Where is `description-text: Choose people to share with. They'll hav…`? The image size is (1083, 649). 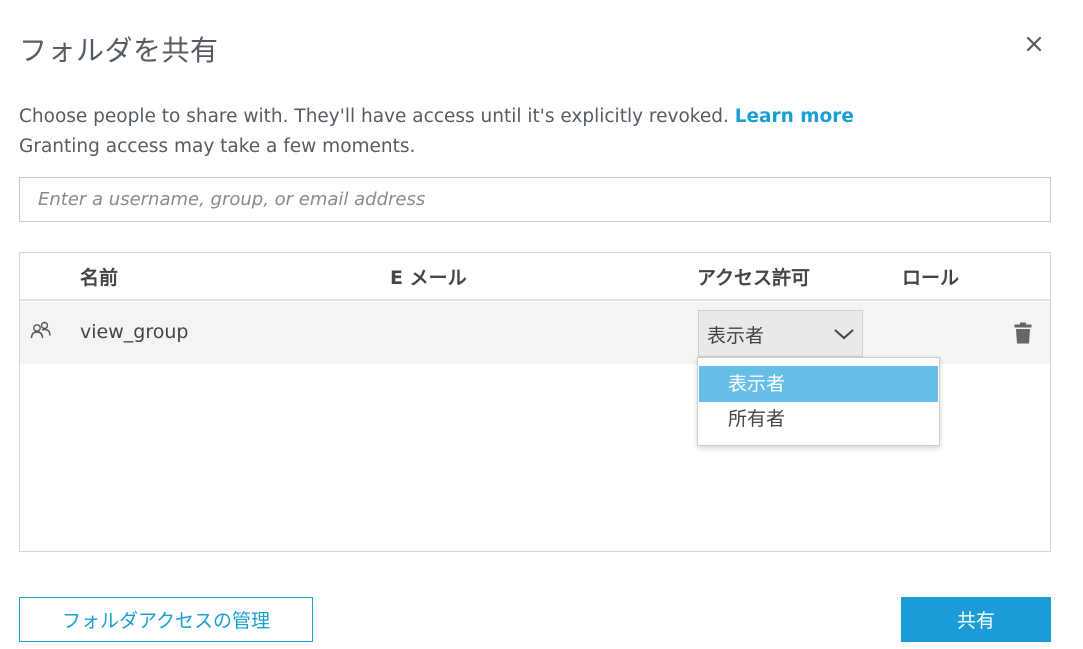
description-text: Choose people to share with. They'll hav… is located at coordinates (374, 116).